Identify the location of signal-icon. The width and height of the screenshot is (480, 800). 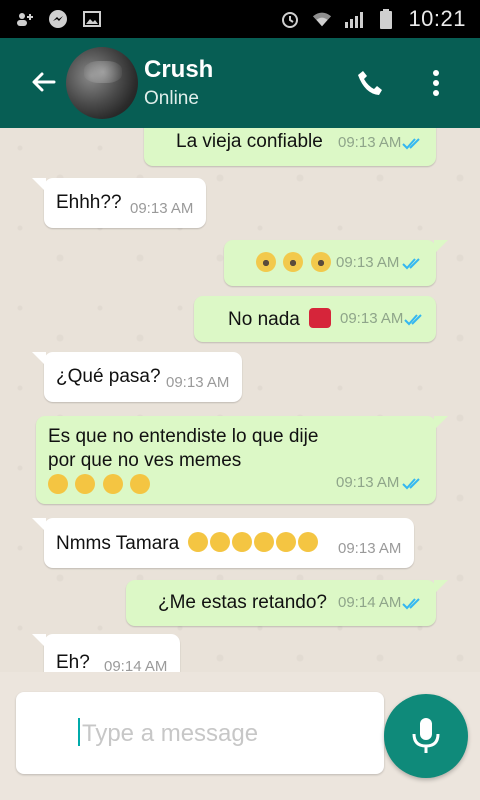
(354, 19).